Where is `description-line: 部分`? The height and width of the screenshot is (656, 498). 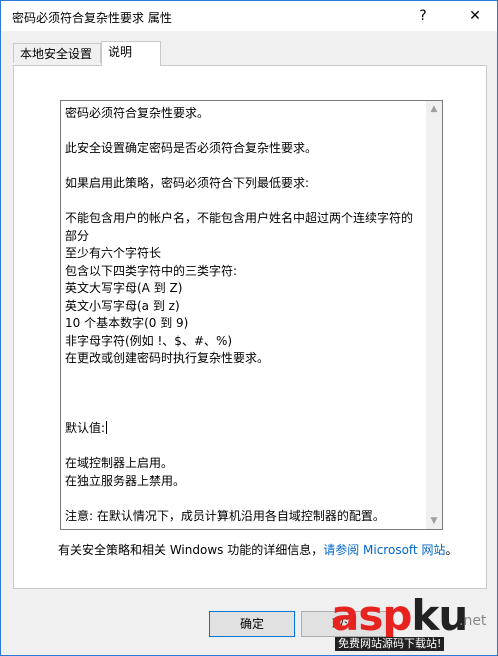 description-line: 部分 is located at coordinates (77, 235).